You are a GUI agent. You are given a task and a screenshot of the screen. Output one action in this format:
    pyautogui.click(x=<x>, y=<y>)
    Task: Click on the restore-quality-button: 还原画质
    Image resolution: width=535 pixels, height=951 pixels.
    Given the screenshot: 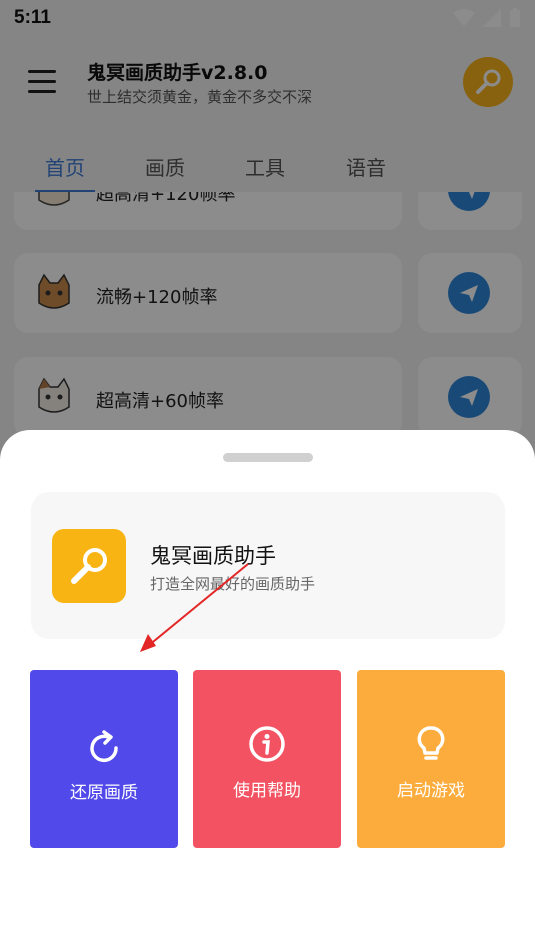 What is the action you would take?
    pyautogui.click(x=104, y=759)
    